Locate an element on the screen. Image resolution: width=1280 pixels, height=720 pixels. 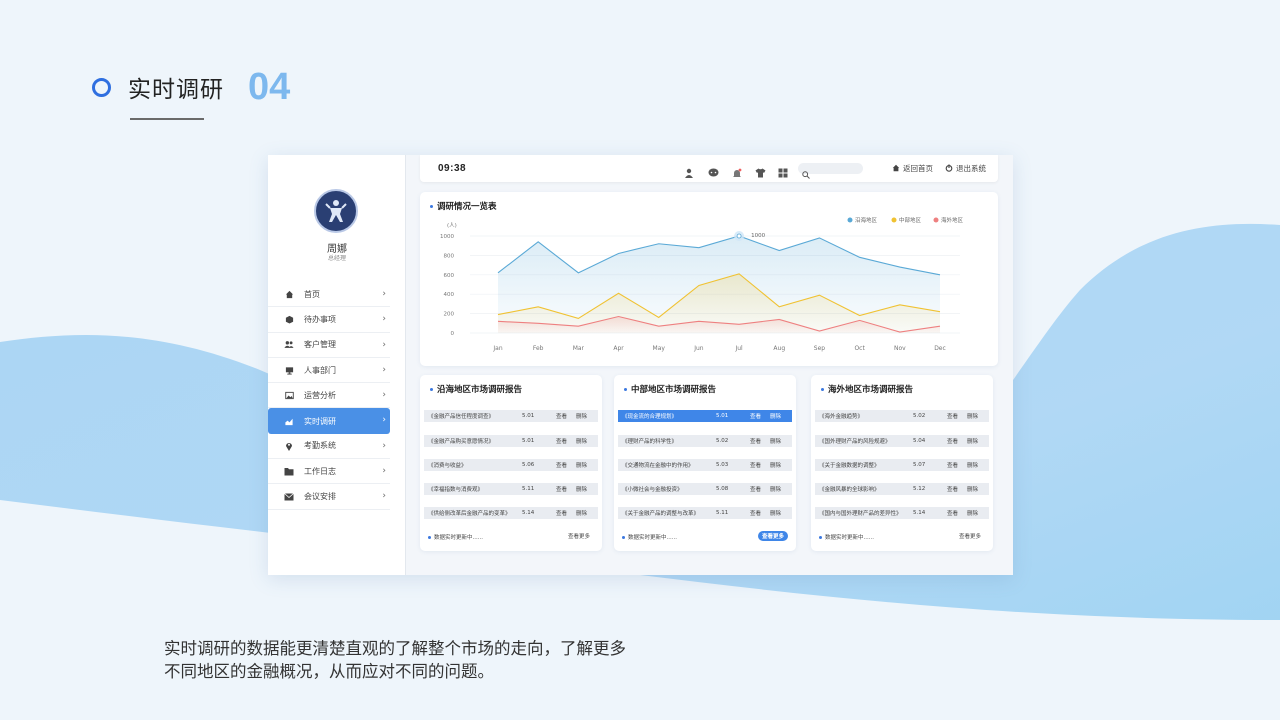
y-tick-label: 600 is located at coordinates (449, 276).